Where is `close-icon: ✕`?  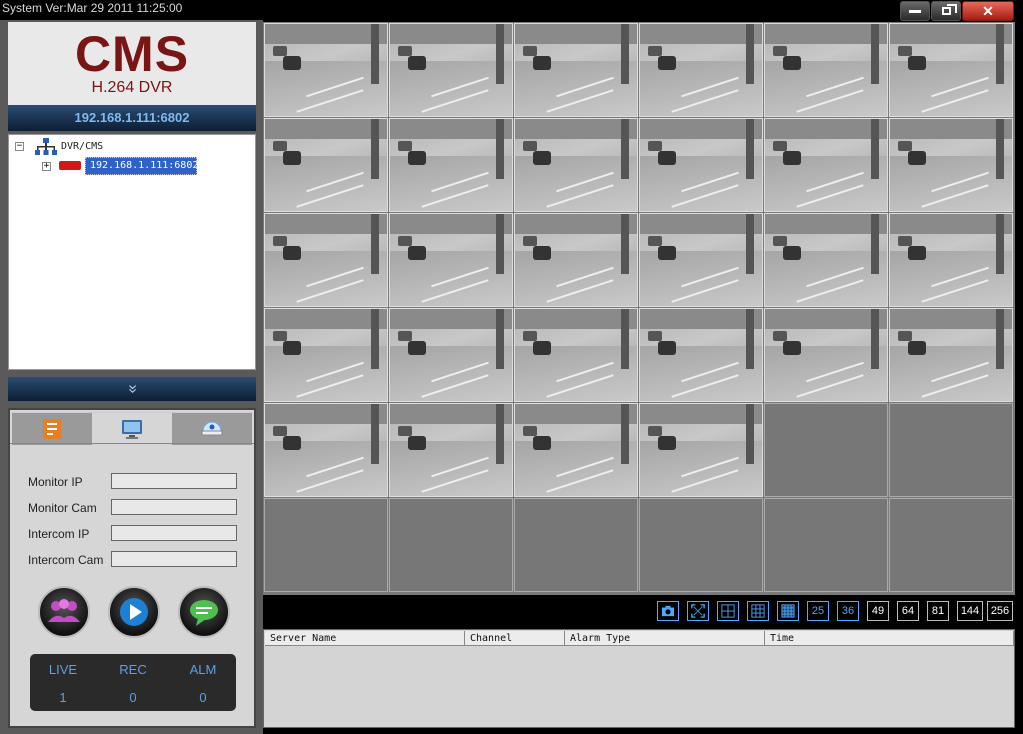 close-icon: ✕ is located at coordinates (988, 10).